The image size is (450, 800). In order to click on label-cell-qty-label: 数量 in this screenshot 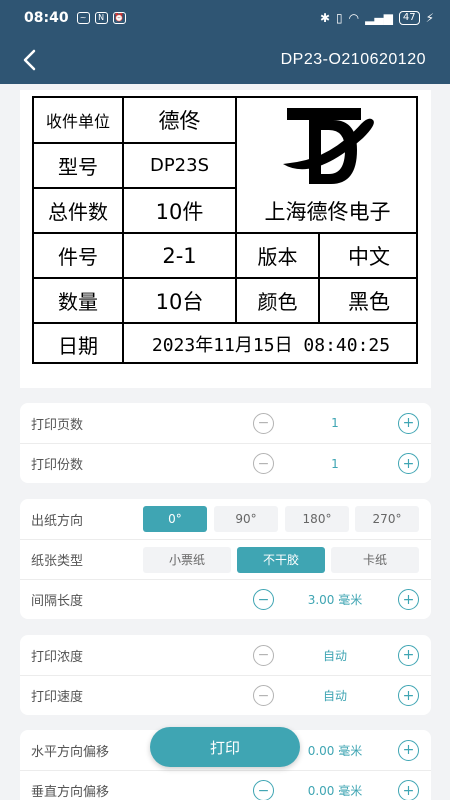, I will do `click(79, 301)`.